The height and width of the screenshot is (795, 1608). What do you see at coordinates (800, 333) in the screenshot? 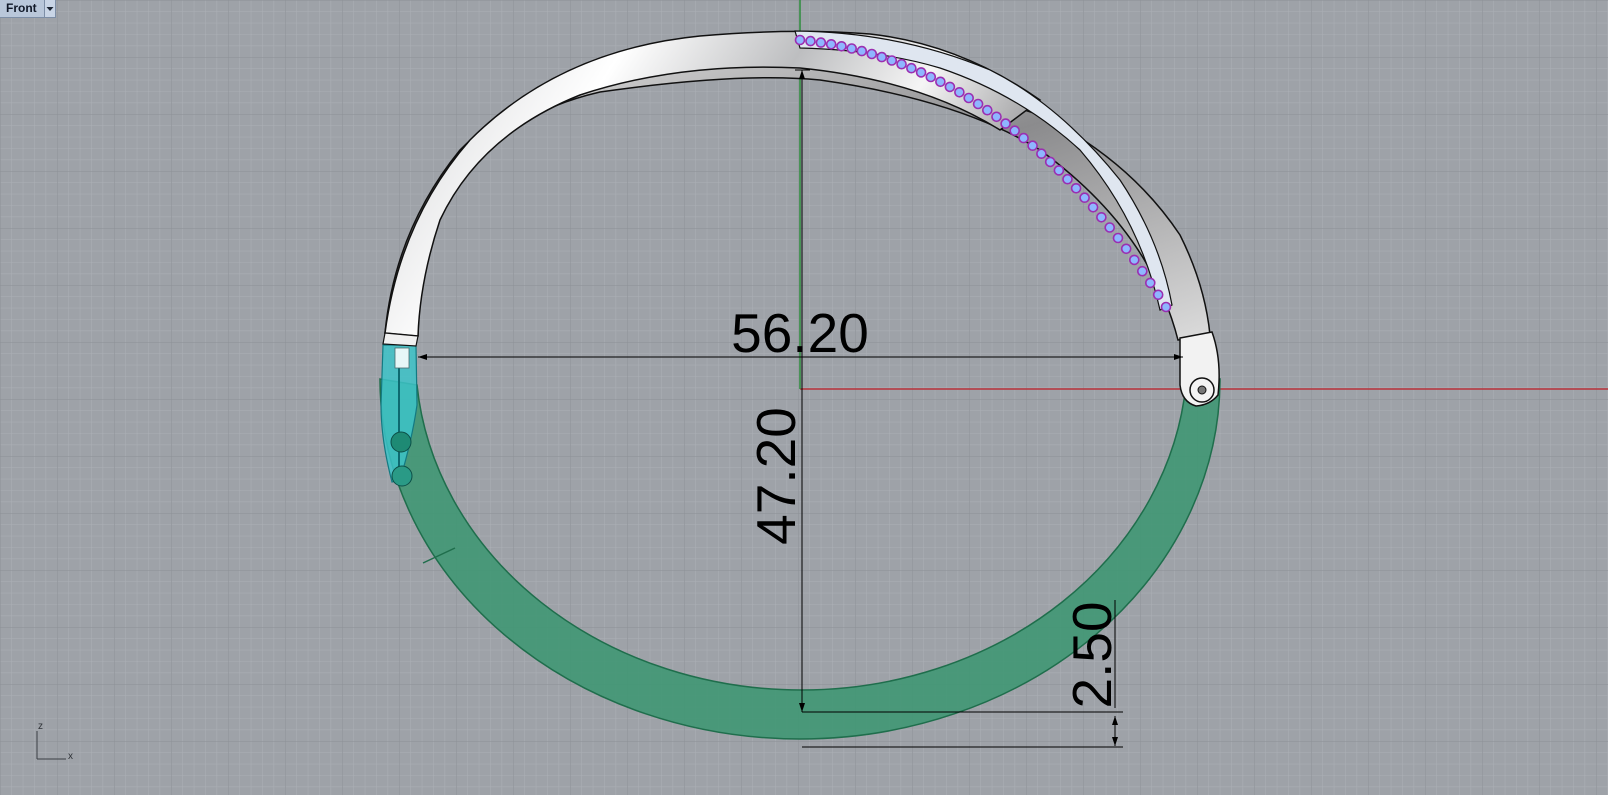
I see `width-dimension-text: 56.20` at bounding box center [800, 333].